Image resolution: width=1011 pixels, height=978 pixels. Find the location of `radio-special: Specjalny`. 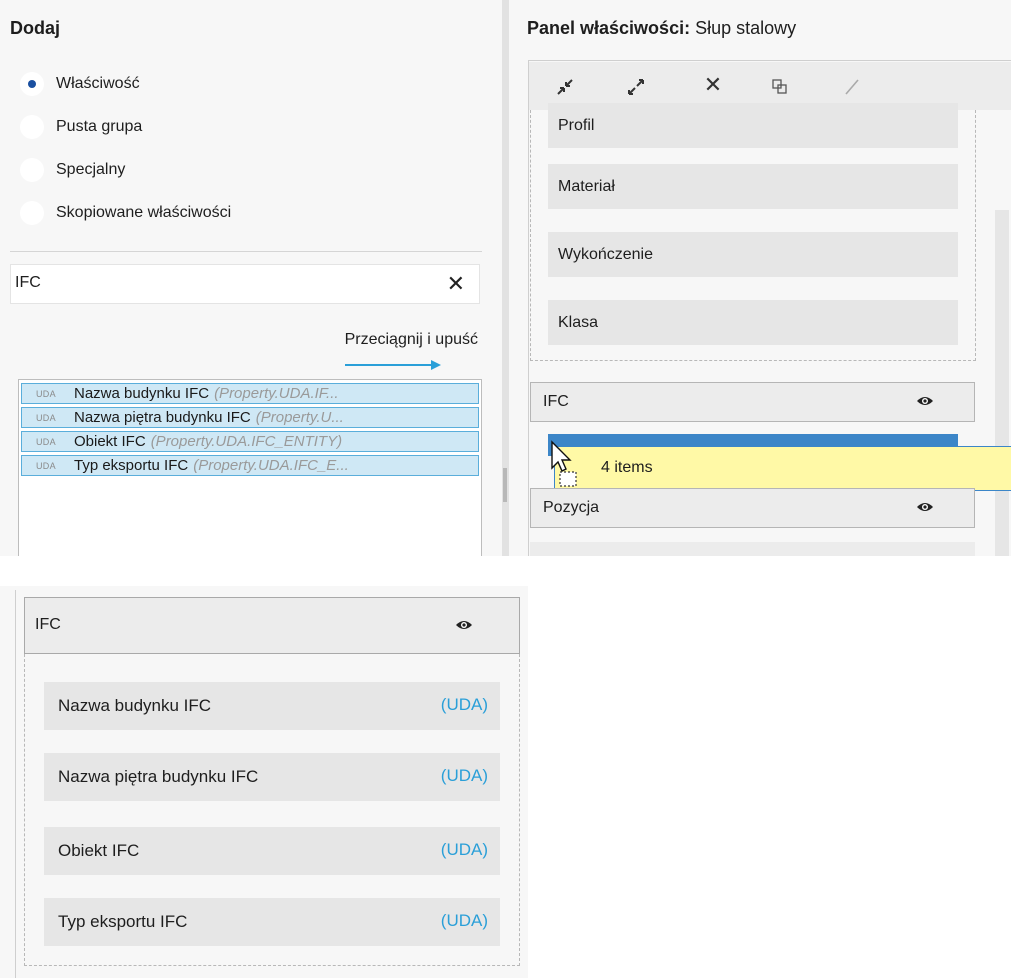

radio-special: Specjalny is located at coordinates (72, 170).